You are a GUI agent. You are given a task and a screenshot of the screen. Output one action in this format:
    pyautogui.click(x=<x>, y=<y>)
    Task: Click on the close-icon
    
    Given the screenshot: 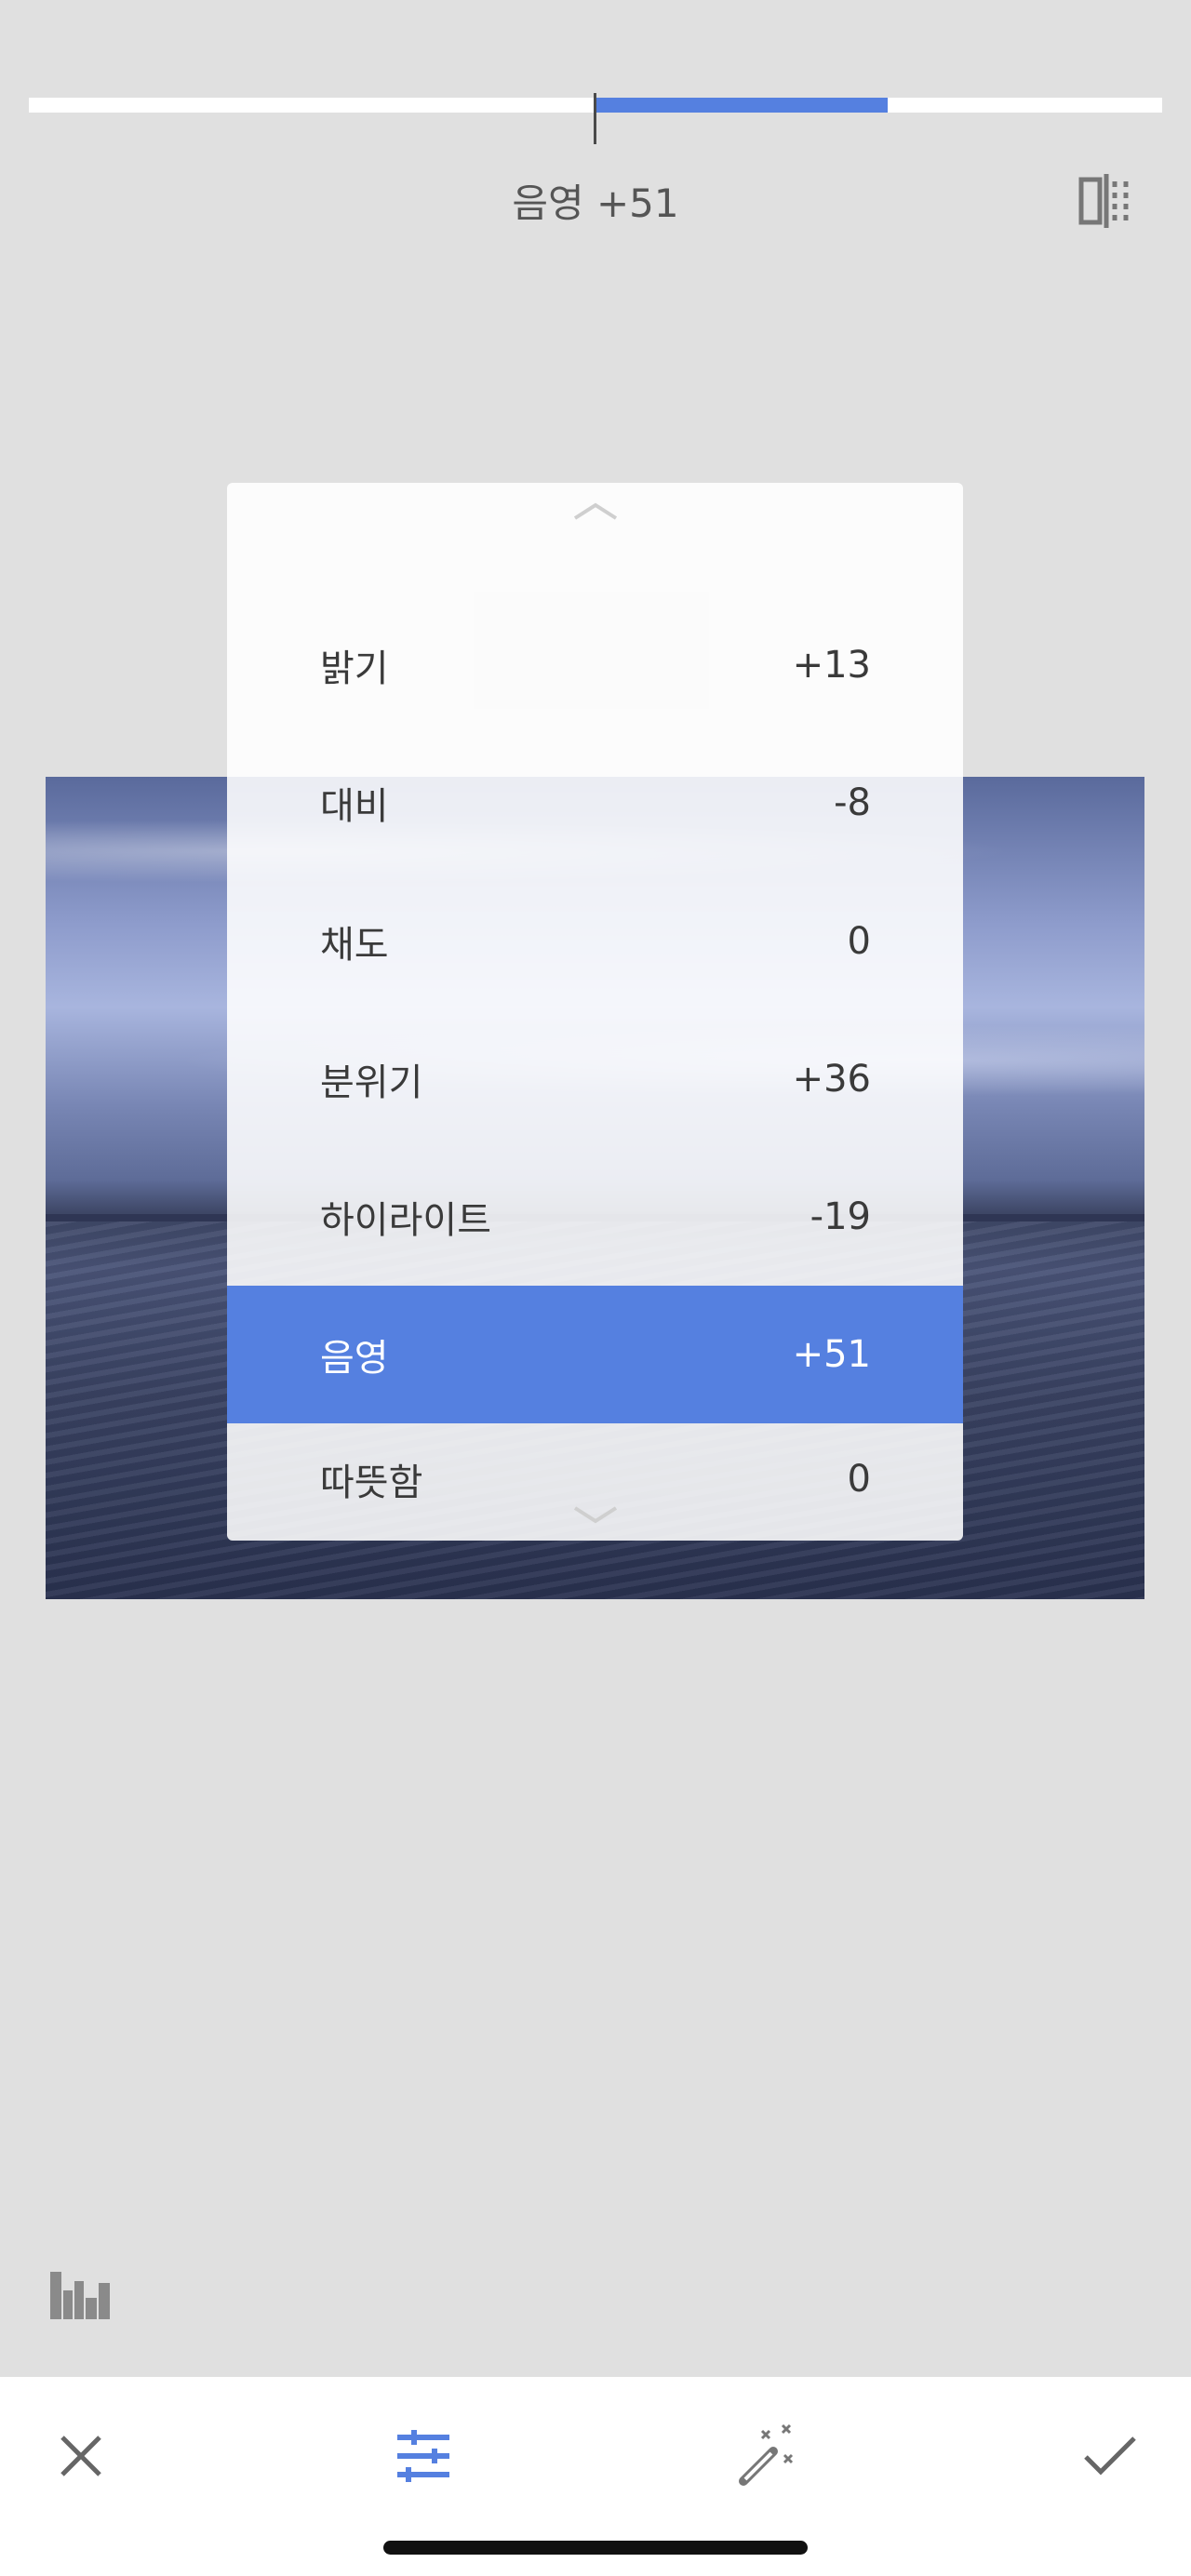 What is the action you would take?
    pyautogui.click(x=80, y=2456)
    